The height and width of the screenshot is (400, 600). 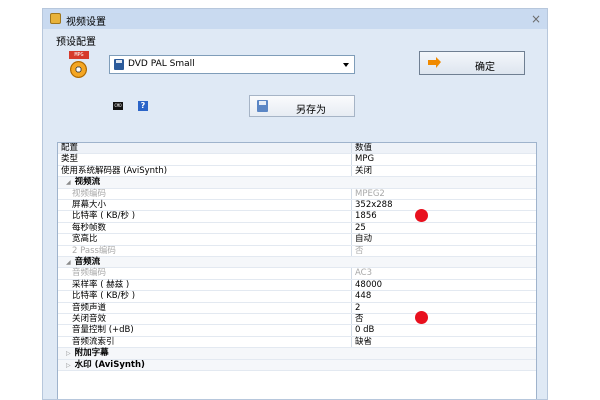 What do you see at coordinates (89, 205) in the screenshot?
I see `property-name-text: 屏幕大小` at bounding box center [89, 205].